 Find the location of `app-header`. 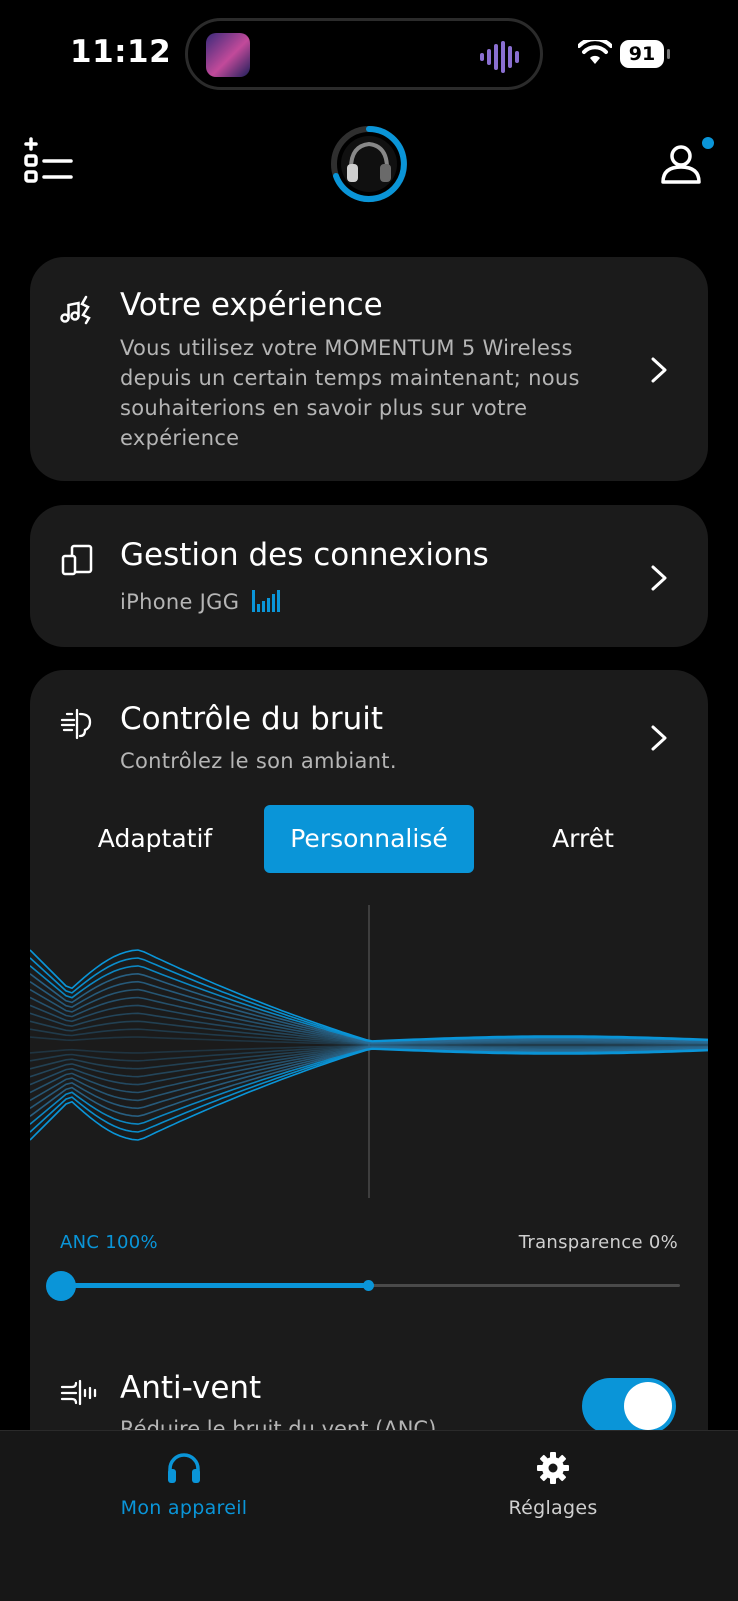

app-header is located at coordinates (369, 175).